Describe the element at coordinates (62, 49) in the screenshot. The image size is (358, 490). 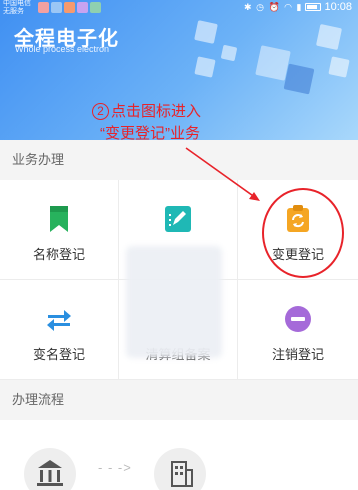
I see `app-subtitle: Whole process electron` at that location.